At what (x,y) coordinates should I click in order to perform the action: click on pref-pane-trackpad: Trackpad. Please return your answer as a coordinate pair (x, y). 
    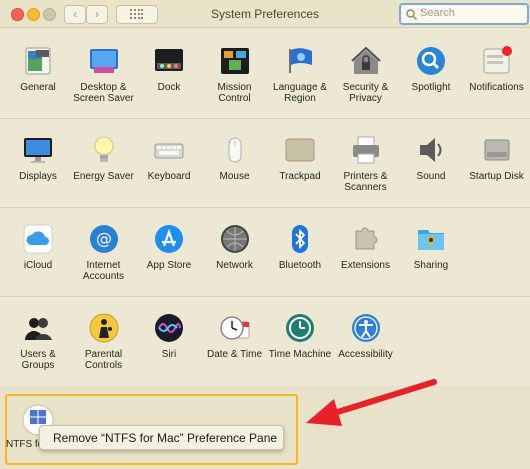
    Looking at the image, I should click on (300, 158).